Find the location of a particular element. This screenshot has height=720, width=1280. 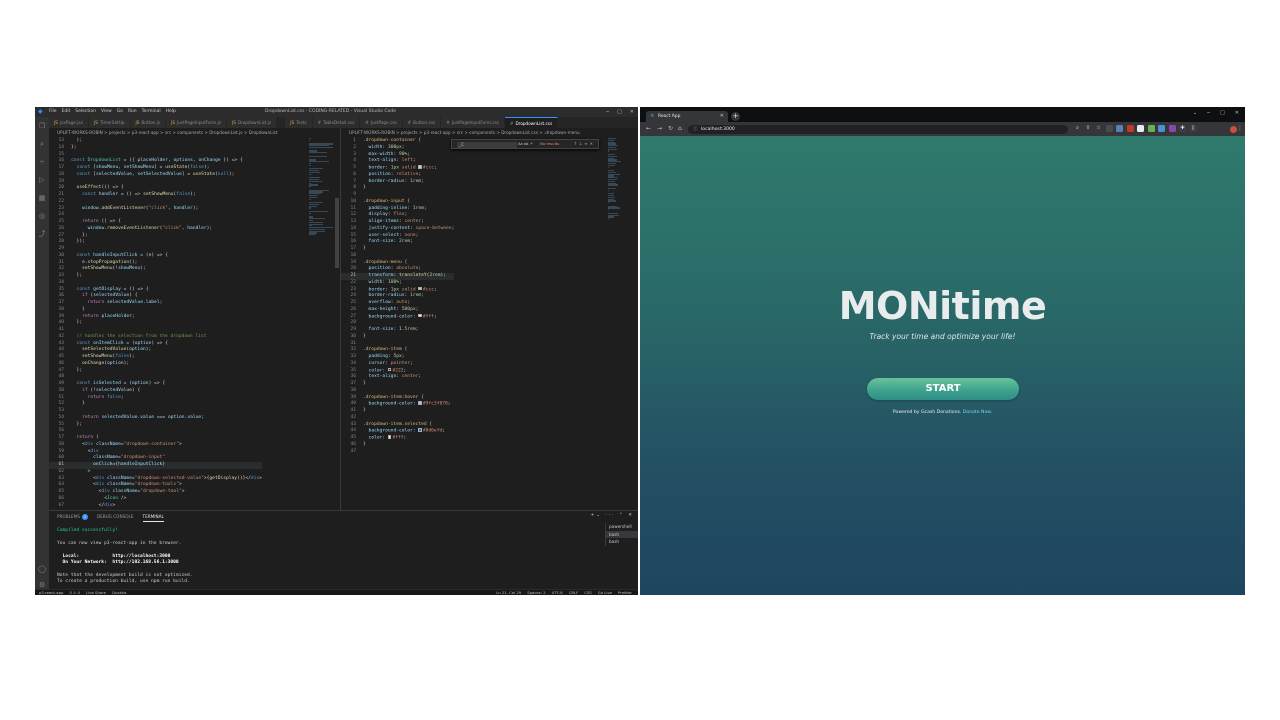

code-line: 57 return ( is located at coordinates (155, 438).